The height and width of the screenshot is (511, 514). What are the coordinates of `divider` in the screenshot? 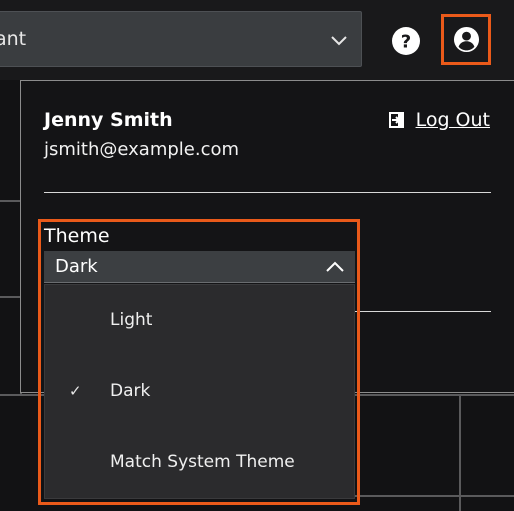 It's located at (267, 192).